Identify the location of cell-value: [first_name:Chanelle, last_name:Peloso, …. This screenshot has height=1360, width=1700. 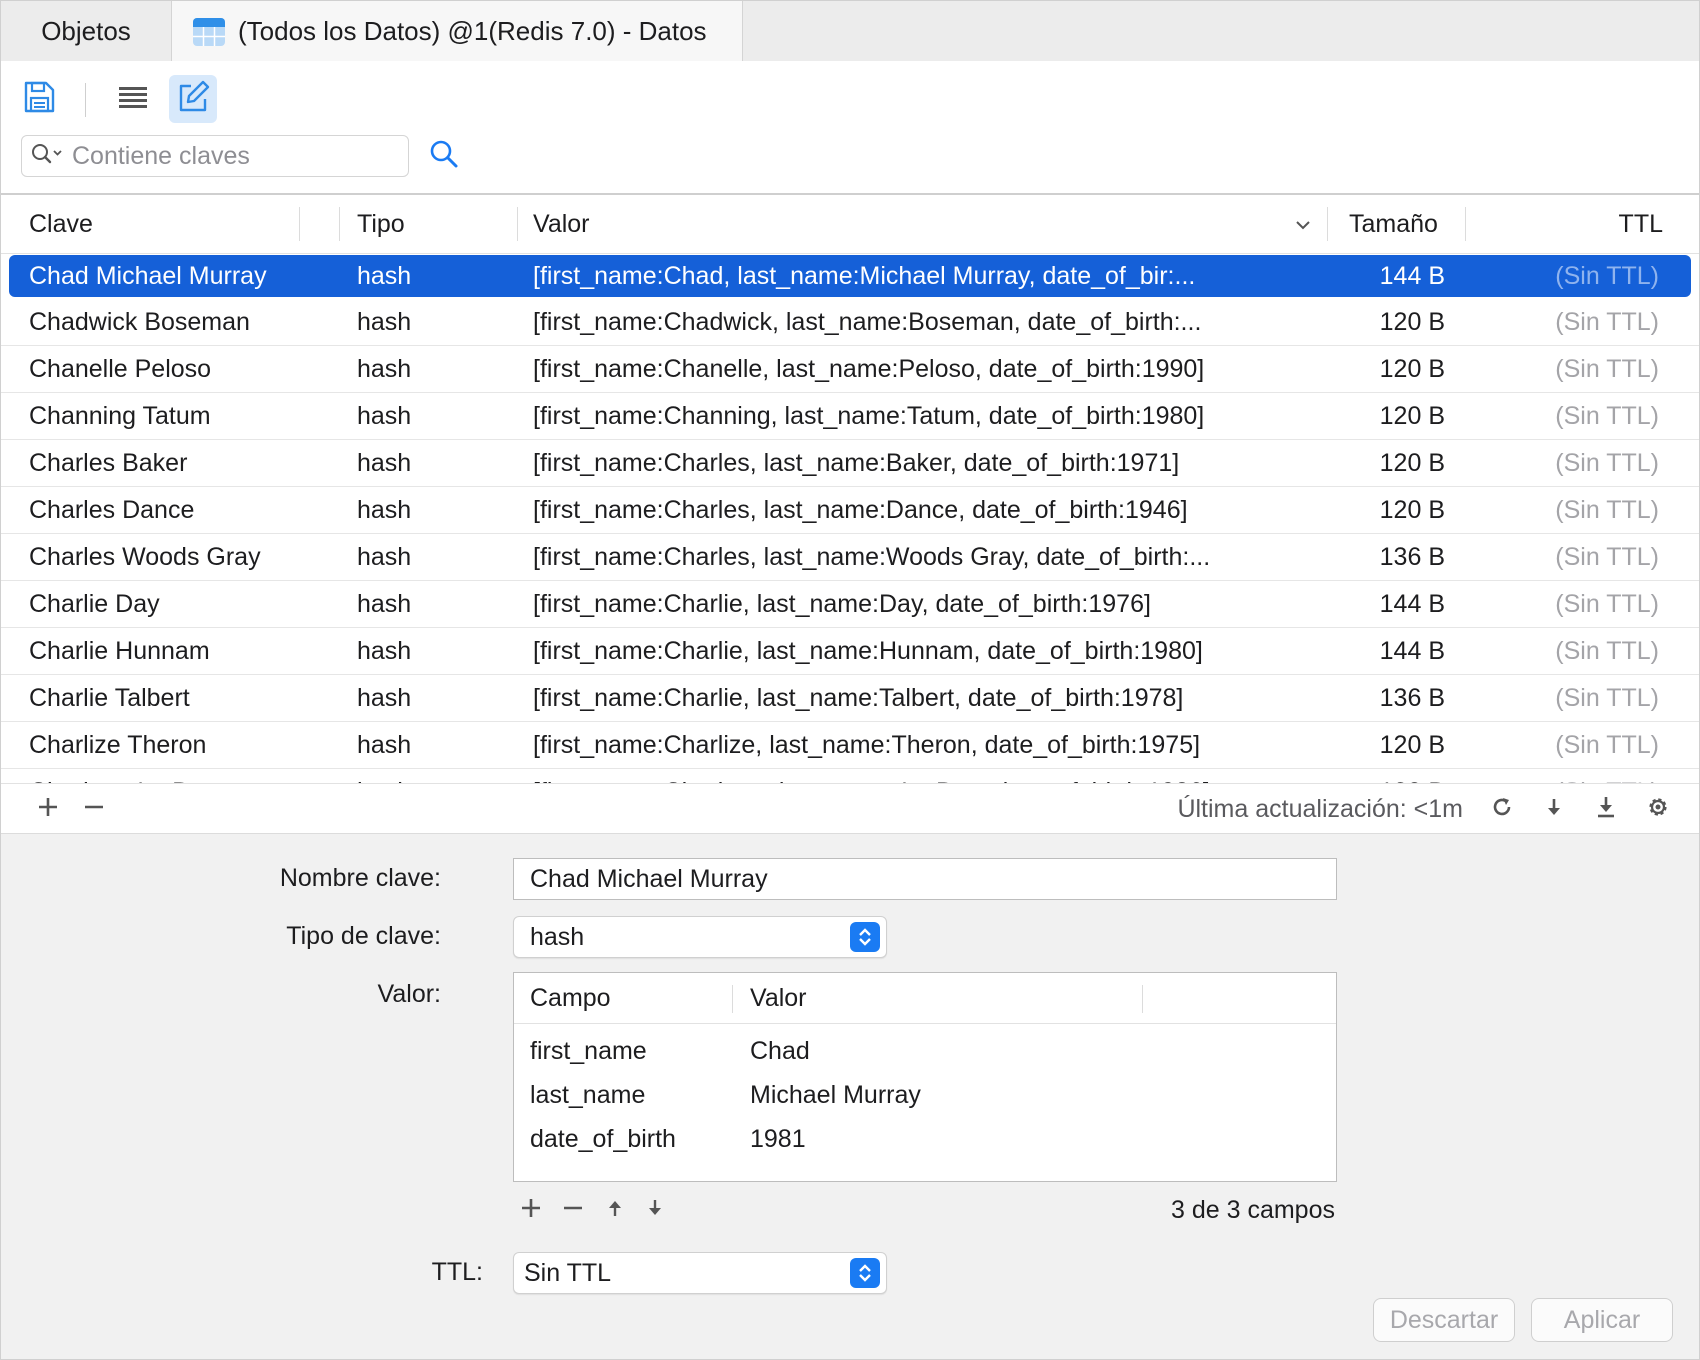
(869, 369).